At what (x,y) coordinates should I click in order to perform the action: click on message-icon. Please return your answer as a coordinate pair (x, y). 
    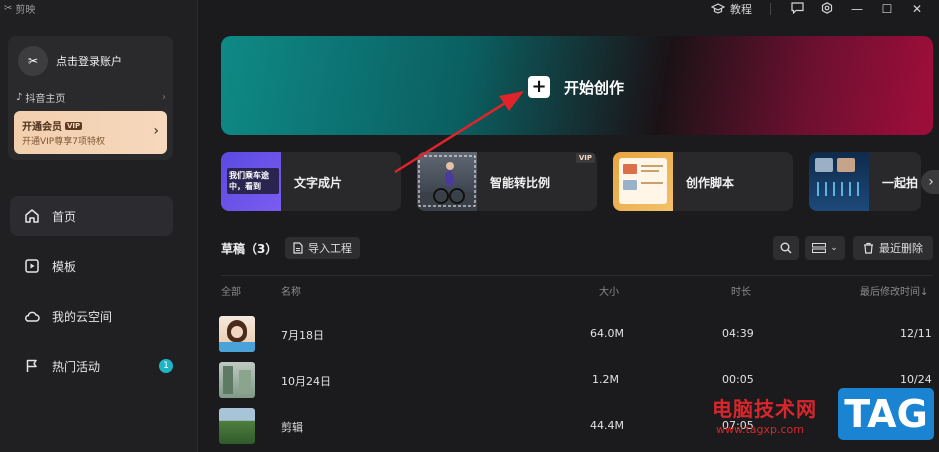
    Looking at the image, I should click on (797, 7).